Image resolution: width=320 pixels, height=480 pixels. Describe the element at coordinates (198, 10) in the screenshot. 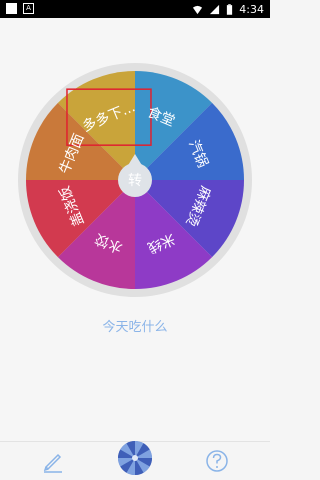

I see `wifi-icon` at that location.